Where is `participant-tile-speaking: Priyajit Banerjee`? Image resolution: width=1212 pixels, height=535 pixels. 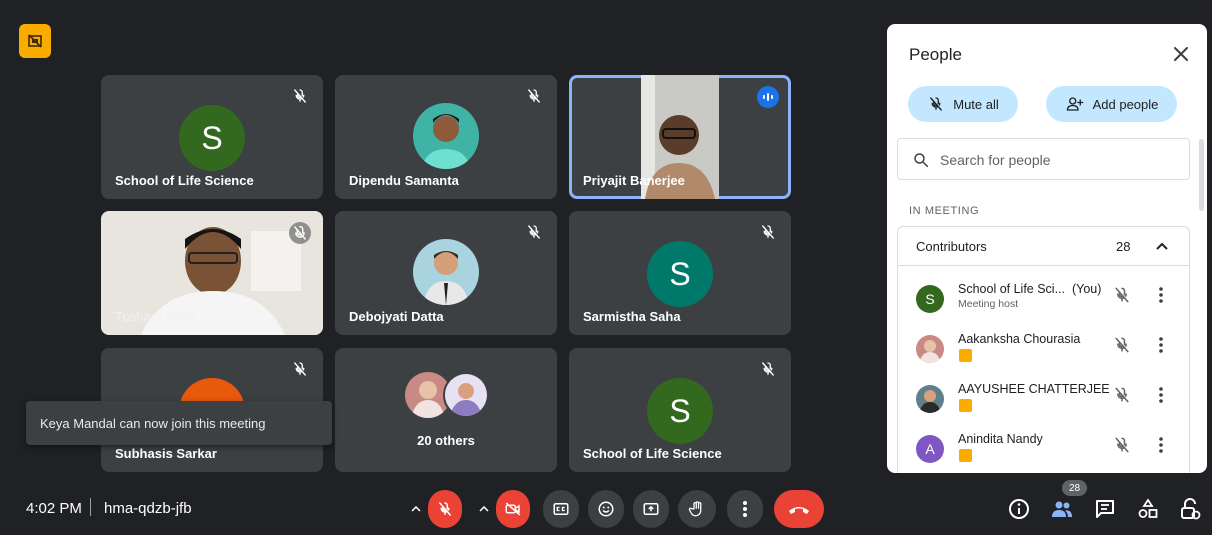
participant-tile-speaking: Priyajit Banerjee is located at coordinates (680, 137).